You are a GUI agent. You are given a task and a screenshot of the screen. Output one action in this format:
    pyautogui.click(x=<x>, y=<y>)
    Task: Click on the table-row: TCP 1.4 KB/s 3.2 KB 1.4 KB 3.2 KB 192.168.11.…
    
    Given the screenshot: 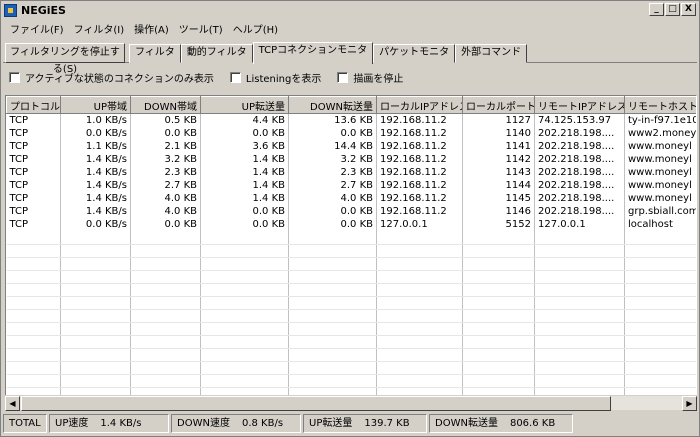 What is the action you would take?
    pyautogui.click(x=351, y=159)
    